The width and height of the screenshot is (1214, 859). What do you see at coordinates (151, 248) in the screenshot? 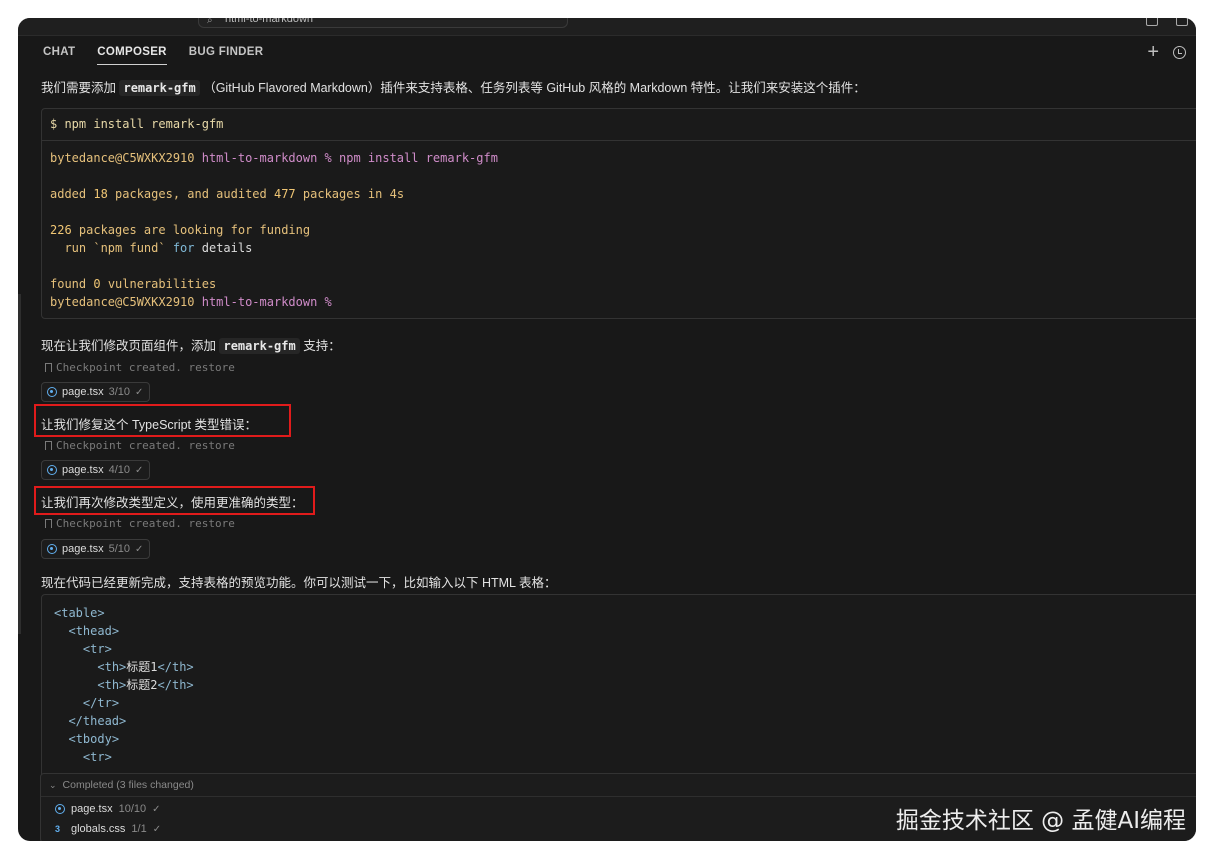
I see `terminal-line: run `npm fund` for details` at bounding box center [151, 248].